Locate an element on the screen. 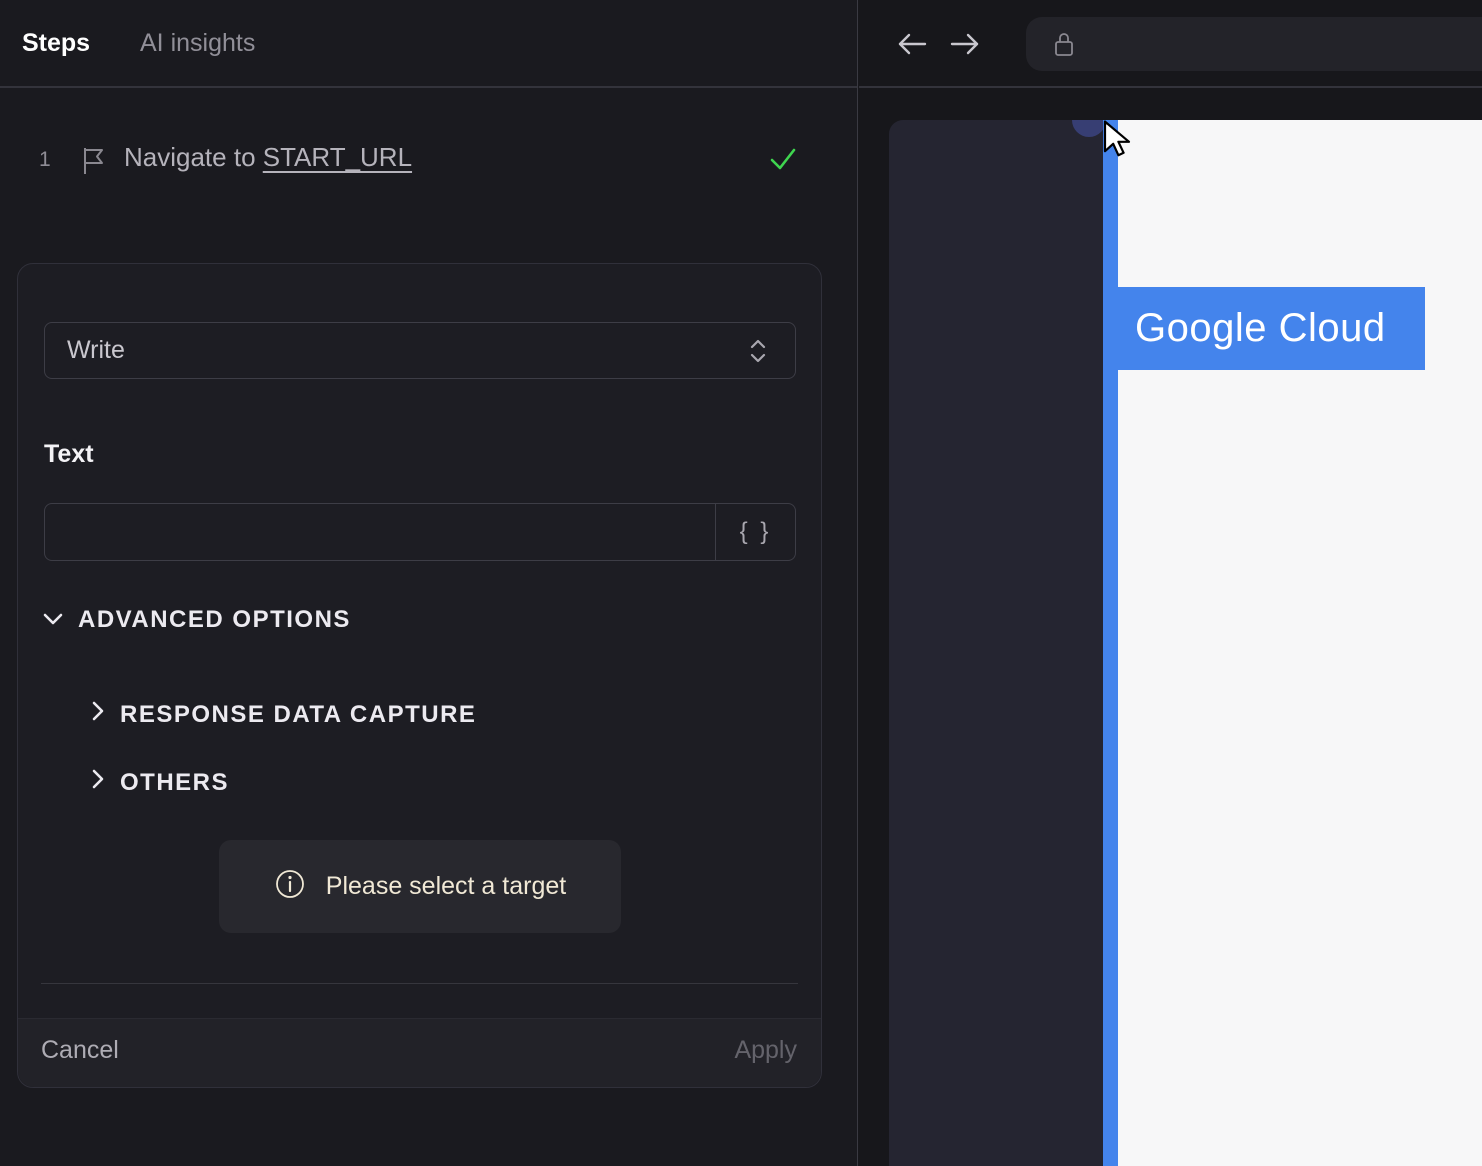 Image resolution: width=1482 pixels, height=1166 pixels. highlighted-element: Google Cloud is located at coordinates (1264, 328).